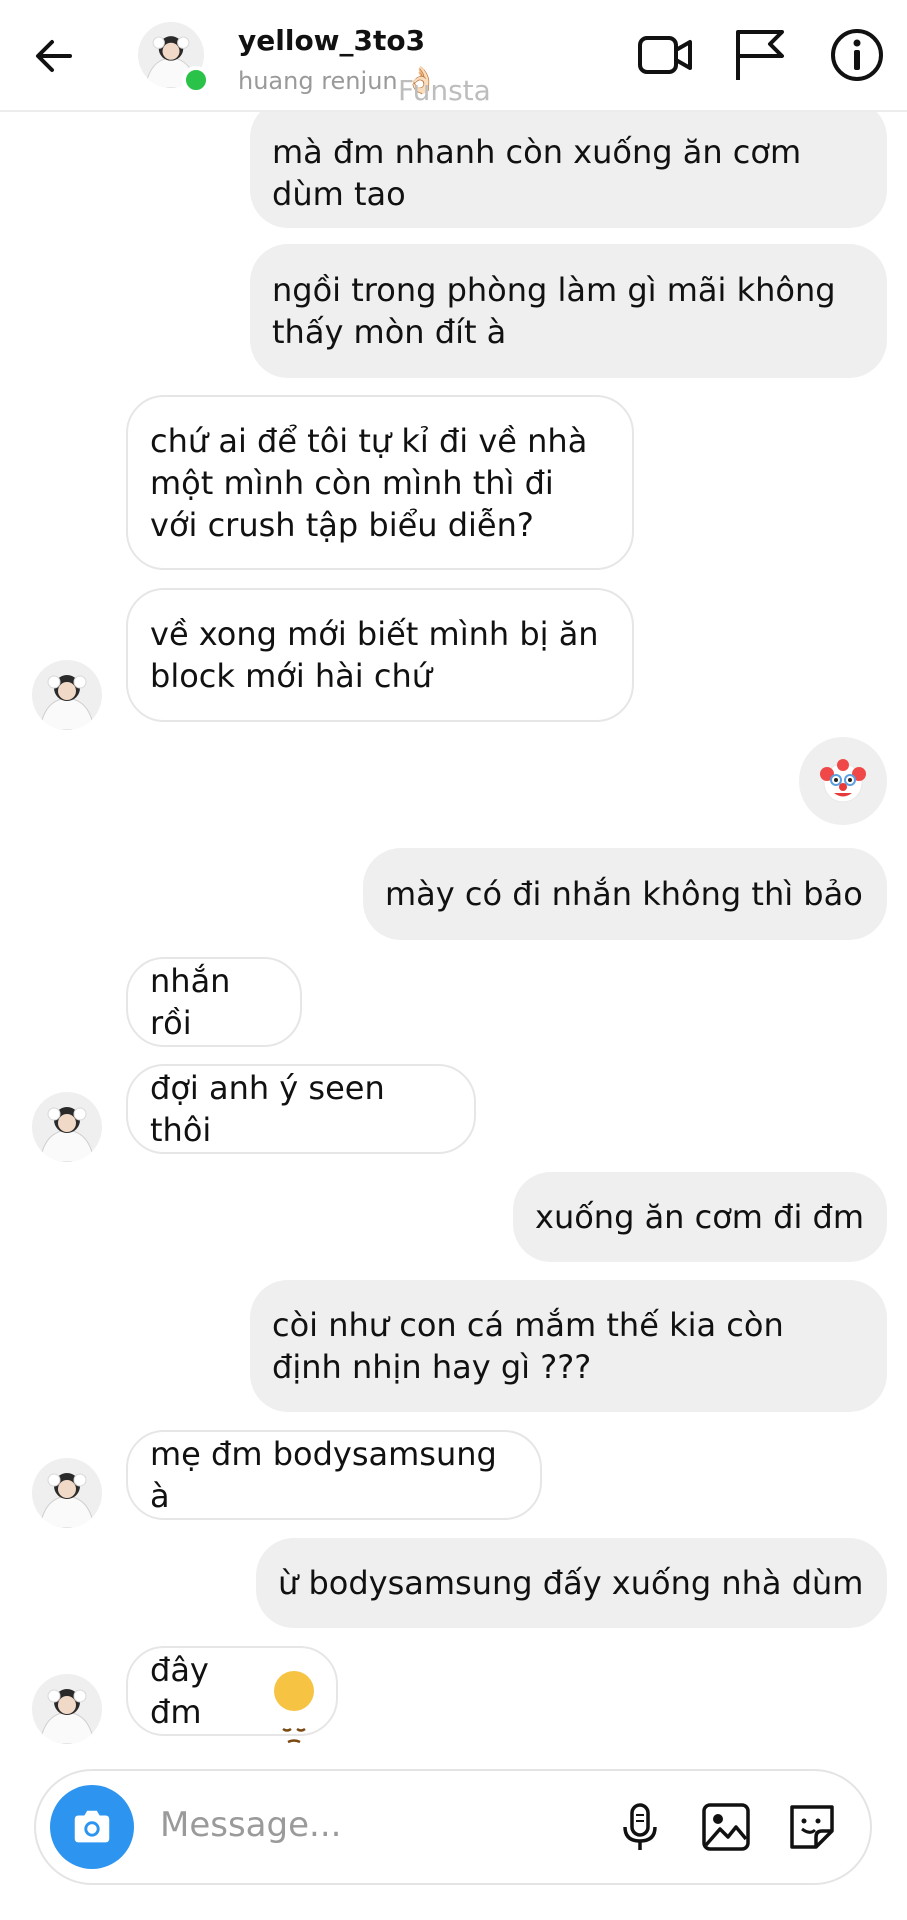  Describe the element at coordinates (571, 1583) in the screenshot. I see `message-bubble-outgoing: ừ bodysamsung đấy xuống nhà dùm` at that location.